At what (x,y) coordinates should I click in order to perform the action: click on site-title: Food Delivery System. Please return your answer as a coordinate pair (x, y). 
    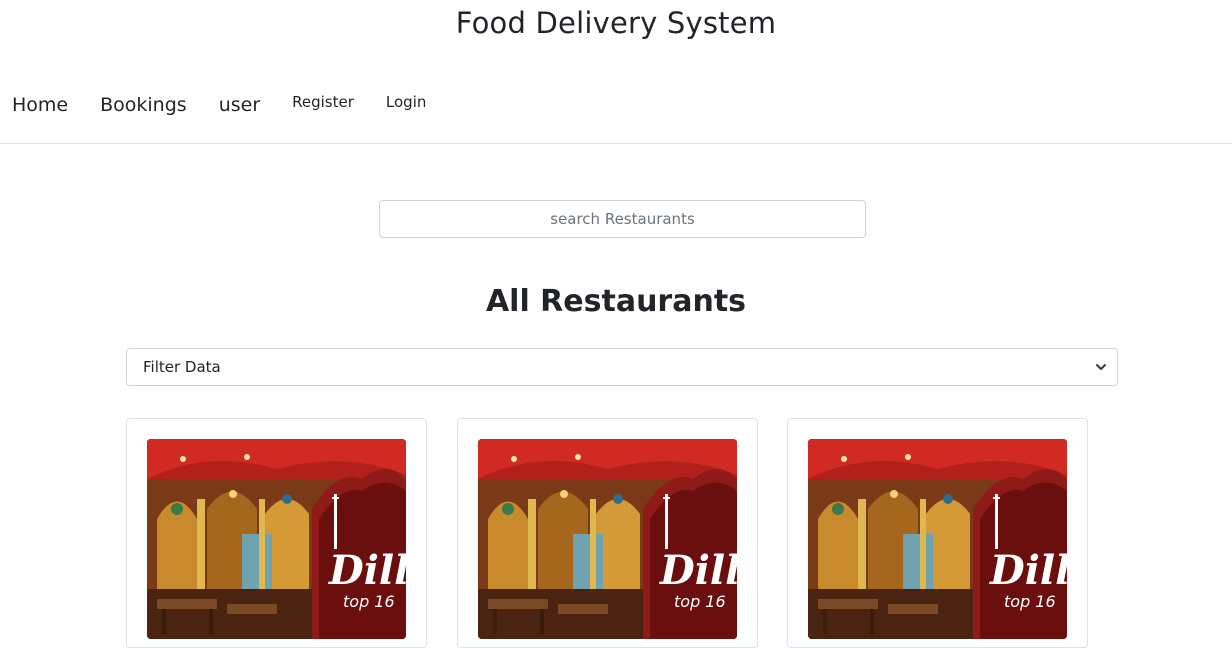
    Looking at the image, I should click on (616, 23).